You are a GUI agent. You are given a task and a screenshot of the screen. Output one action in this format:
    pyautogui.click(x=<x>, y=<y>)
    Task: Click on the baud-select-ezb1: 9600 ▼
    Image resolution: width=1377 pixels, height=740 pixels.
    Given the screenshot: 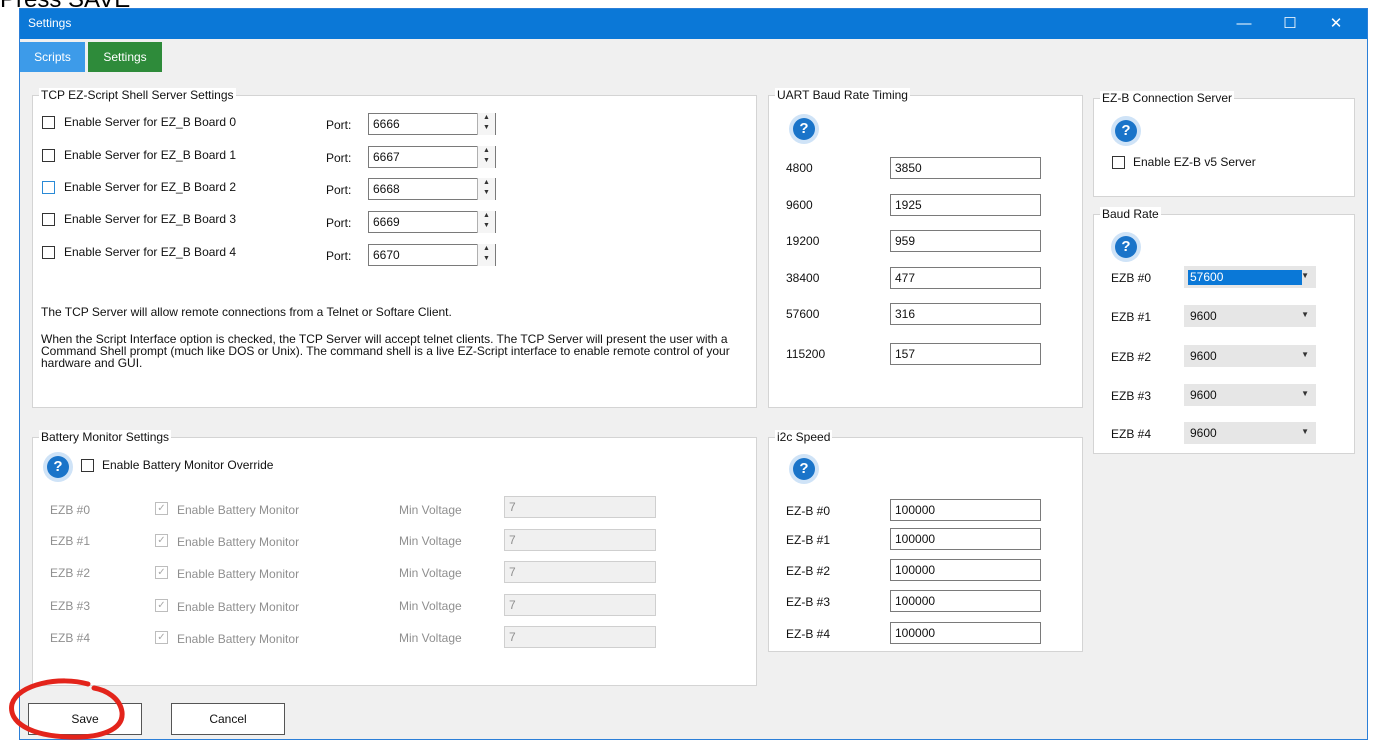 What is the action you would take?
    pyautogui.click(x=1250, y=316)
    